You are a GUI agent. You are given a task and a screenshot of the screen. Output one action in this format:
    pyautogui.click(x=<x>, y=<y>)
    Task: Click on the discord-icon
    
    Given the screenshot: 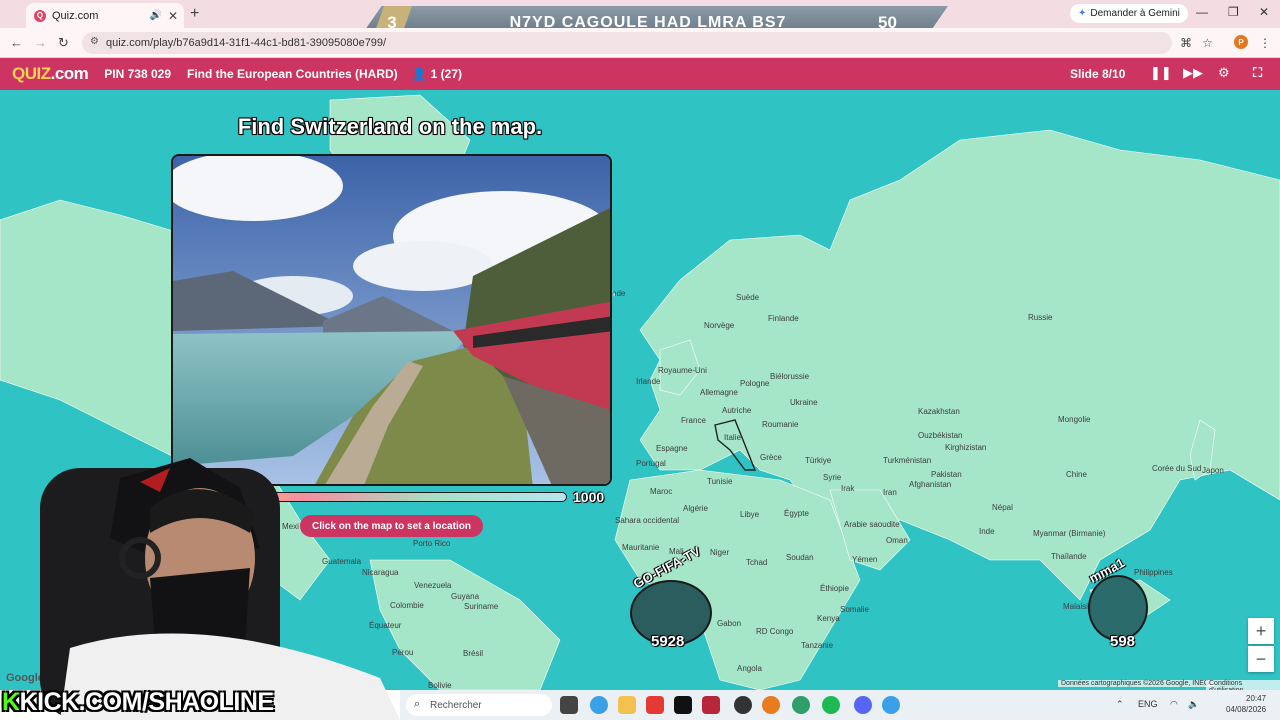 What is the action you would take?
    pyautogui.click(x=863, y=705)
    